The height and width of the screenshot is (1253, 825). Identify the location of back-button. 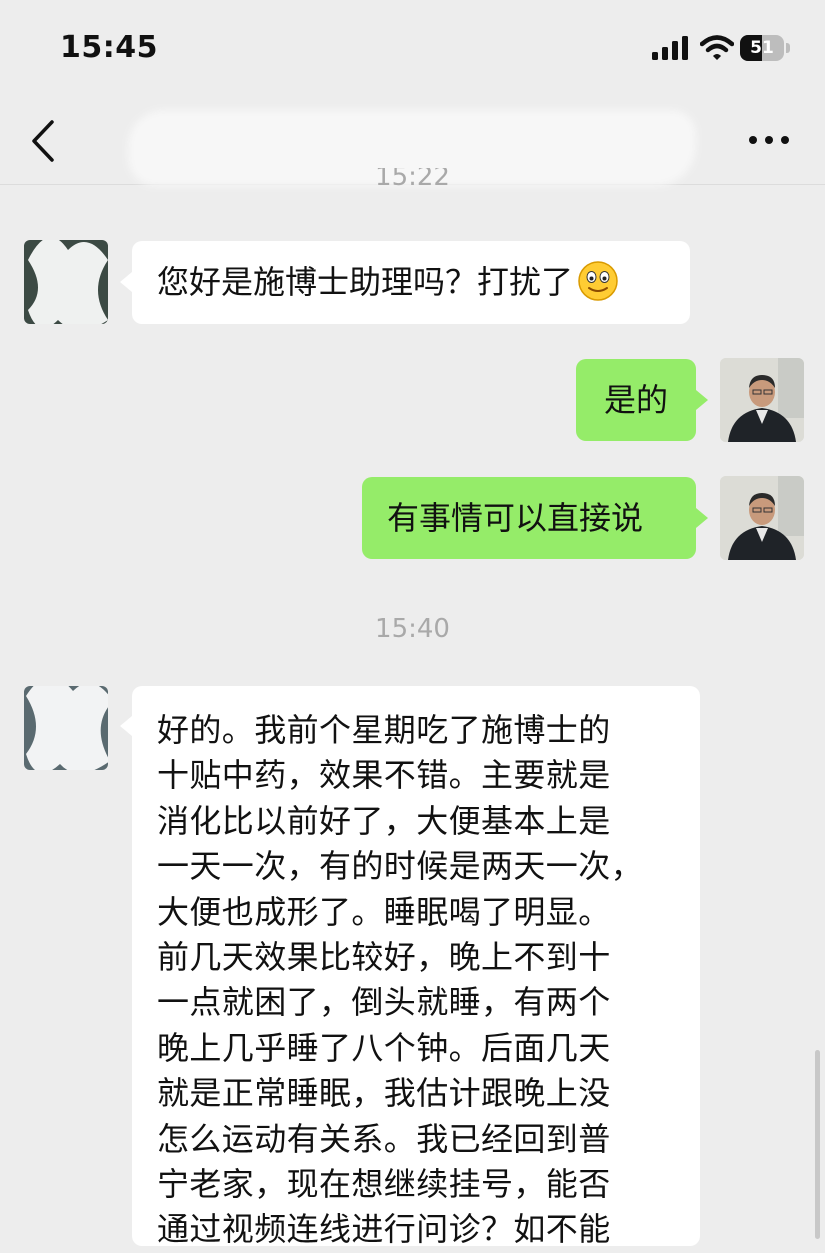
(47, 141).